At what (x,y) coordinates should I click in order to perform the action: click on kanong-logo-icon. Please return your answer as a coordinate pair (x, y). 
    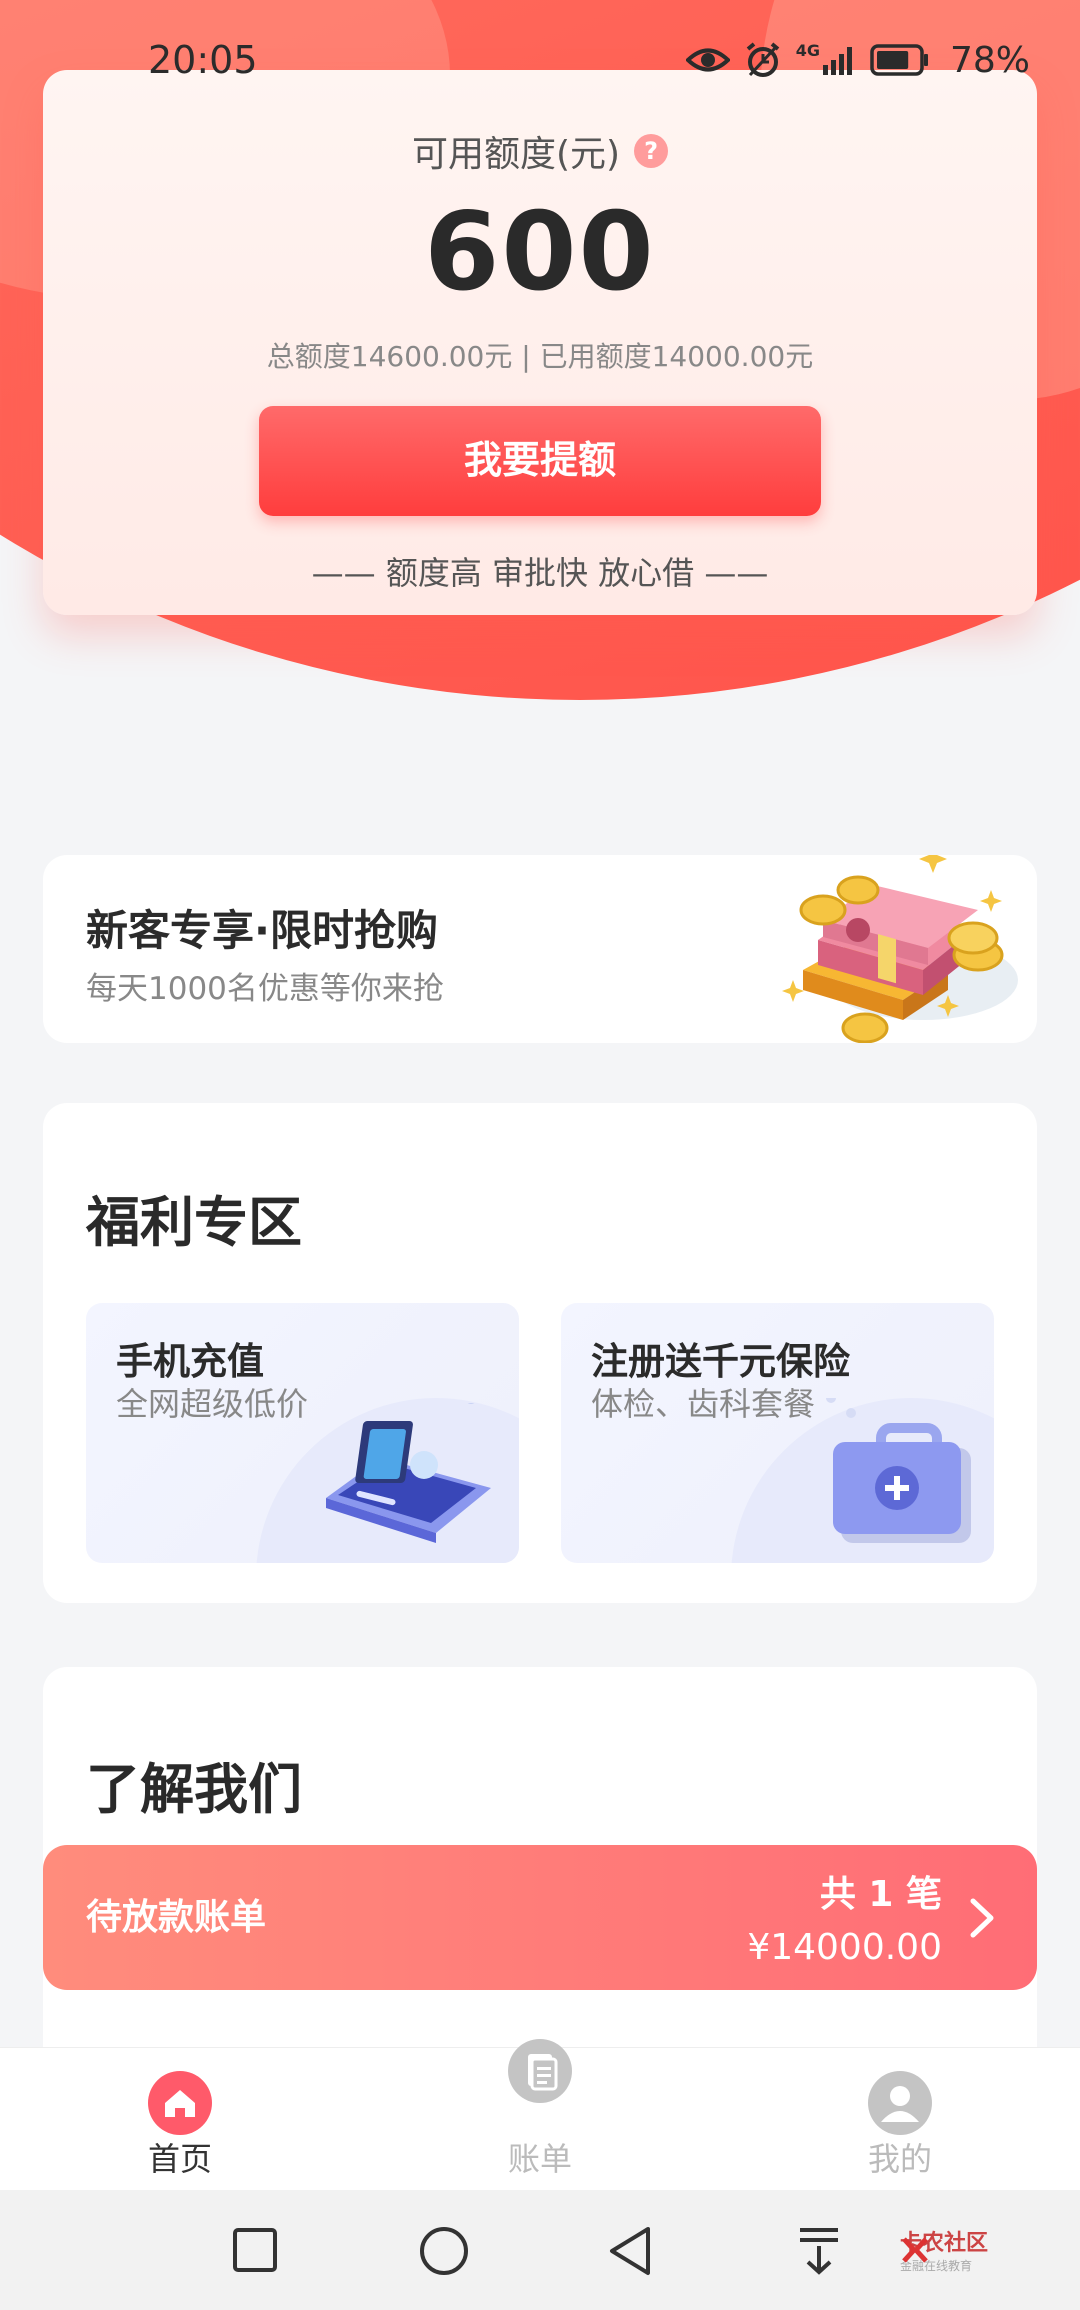
    Looking at the image, I should click on (915, 2249).